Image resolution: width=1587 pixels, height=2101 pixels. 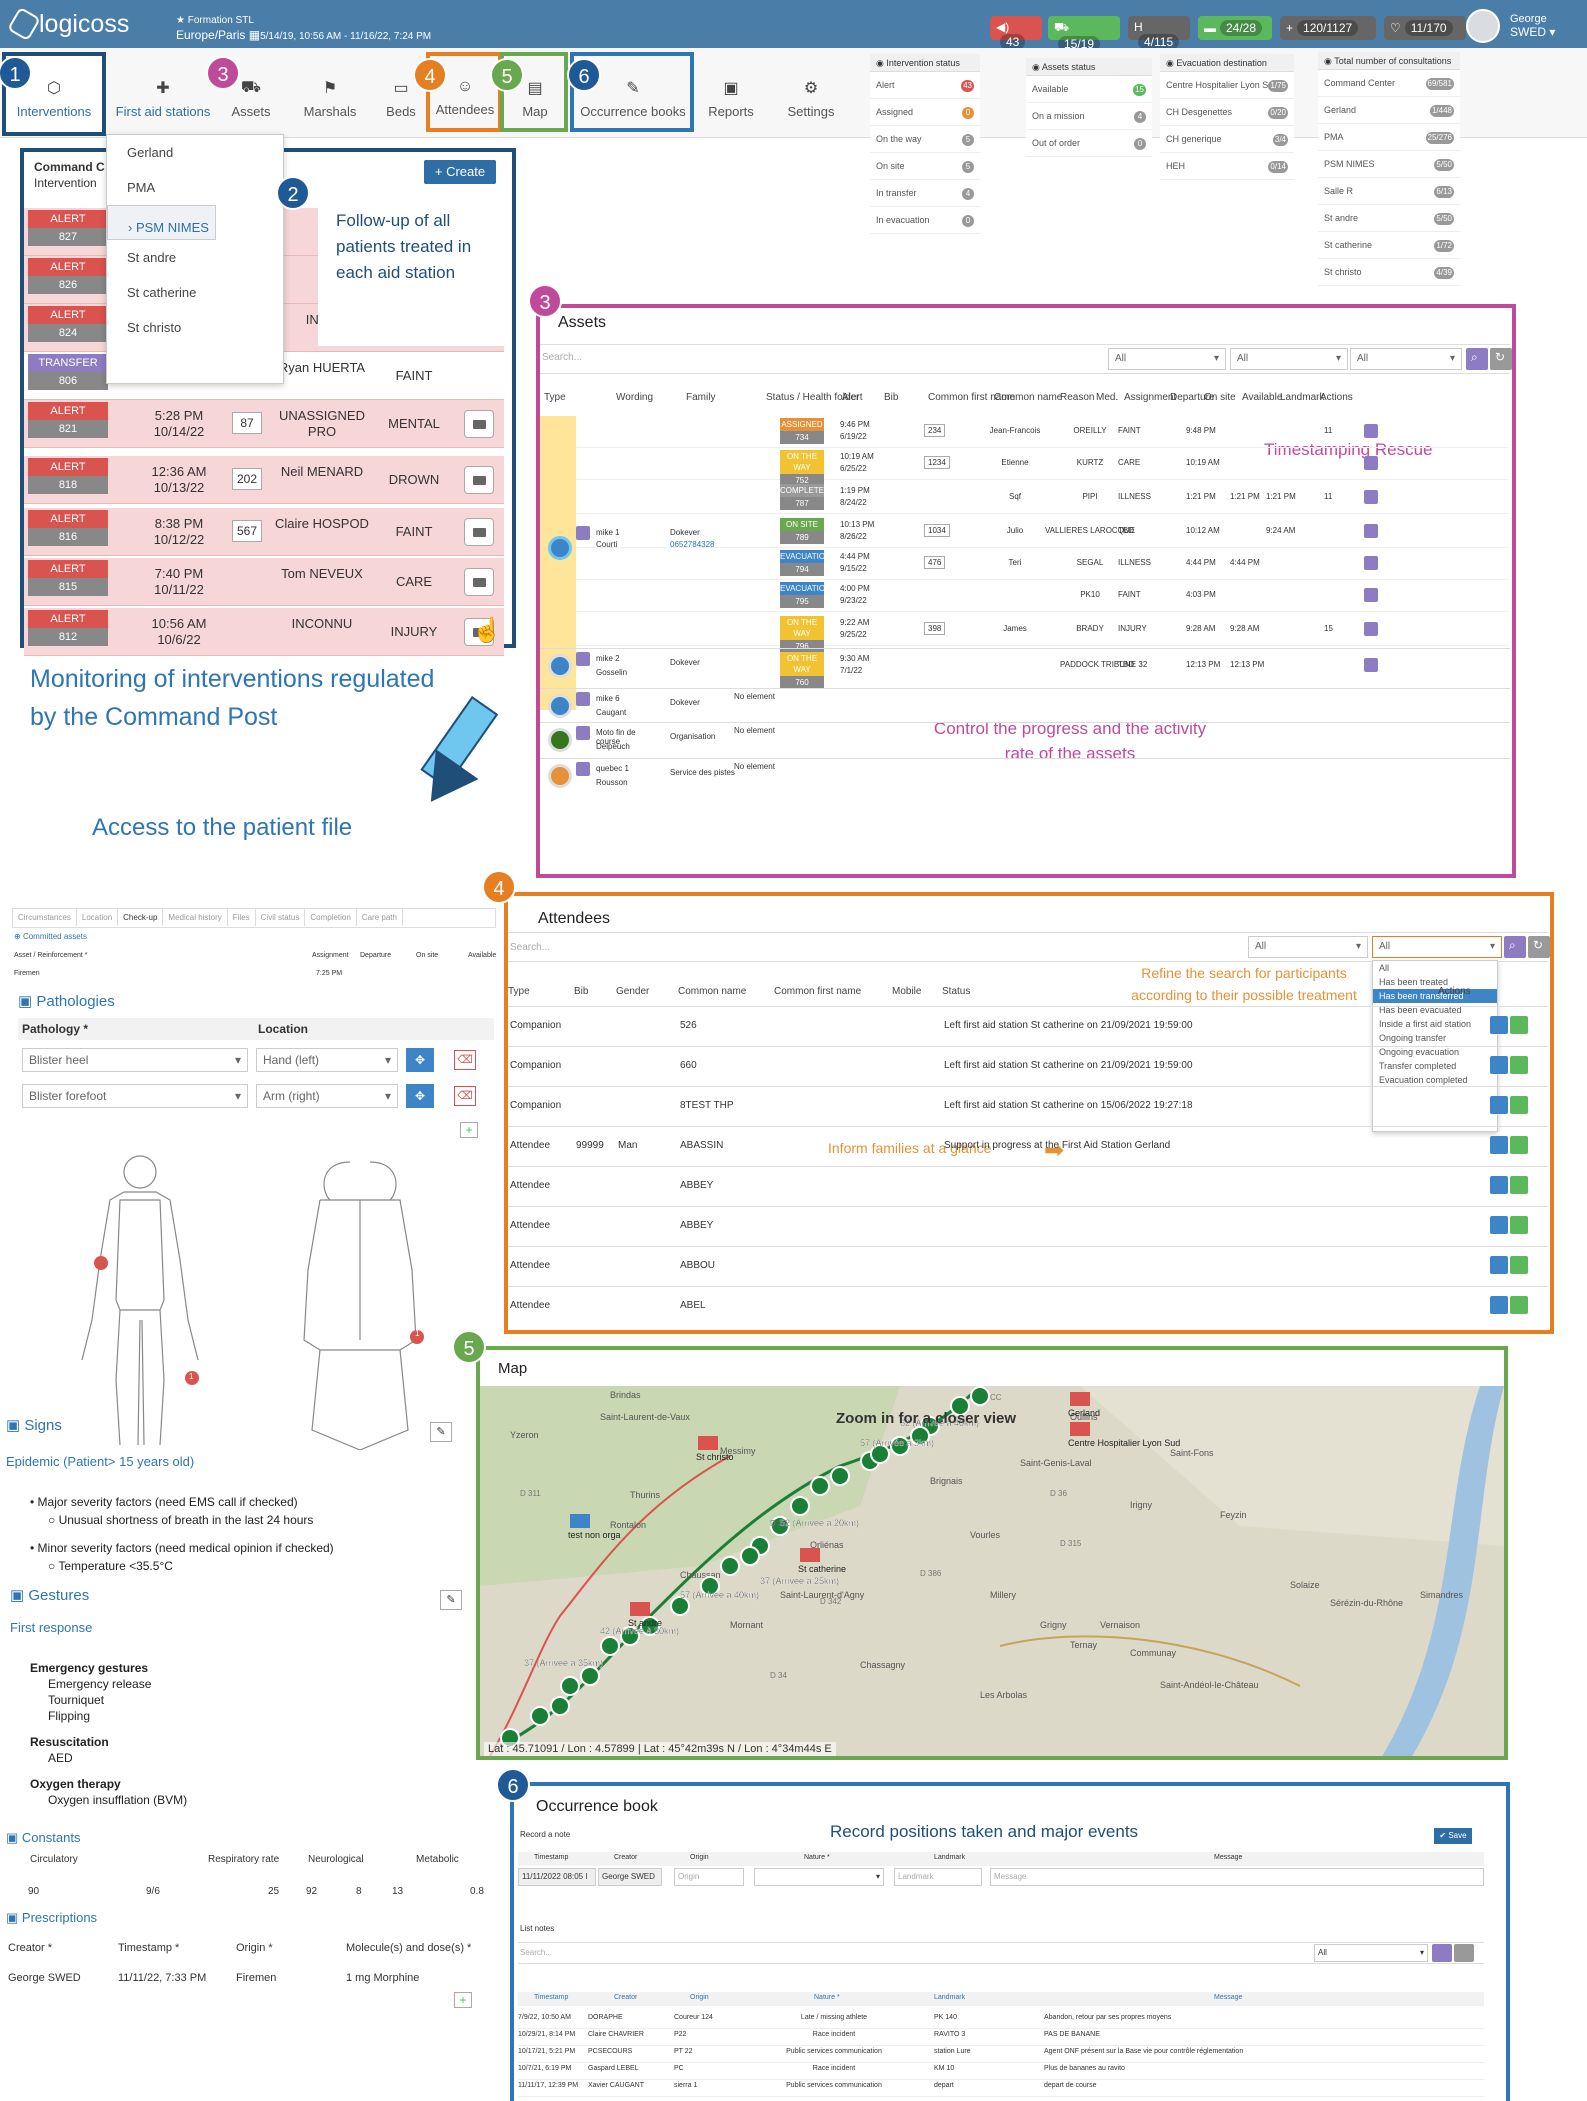 What do you see at coordinates (1389, 83) in the screenshot?
I see `mini-row: Command Center 69/581` at bounding box center [1389, 83].